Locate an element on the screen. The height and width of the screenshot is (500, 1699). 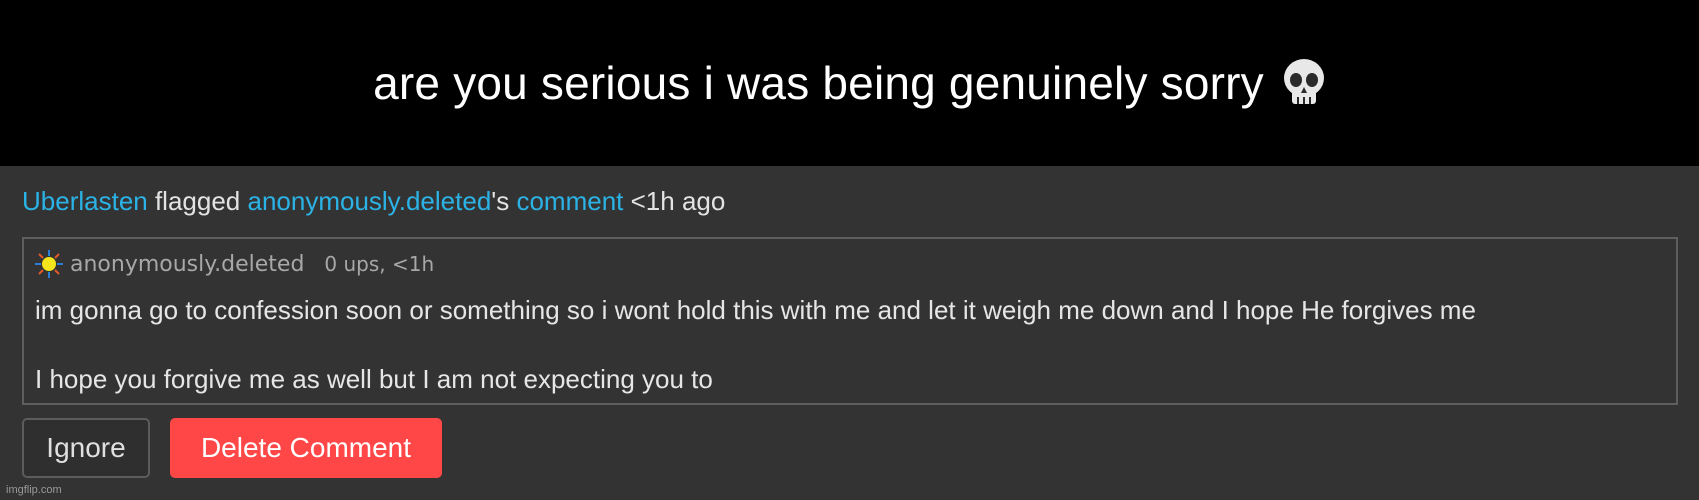
ignore-button: Ignore is located at coordinates (86, 448).